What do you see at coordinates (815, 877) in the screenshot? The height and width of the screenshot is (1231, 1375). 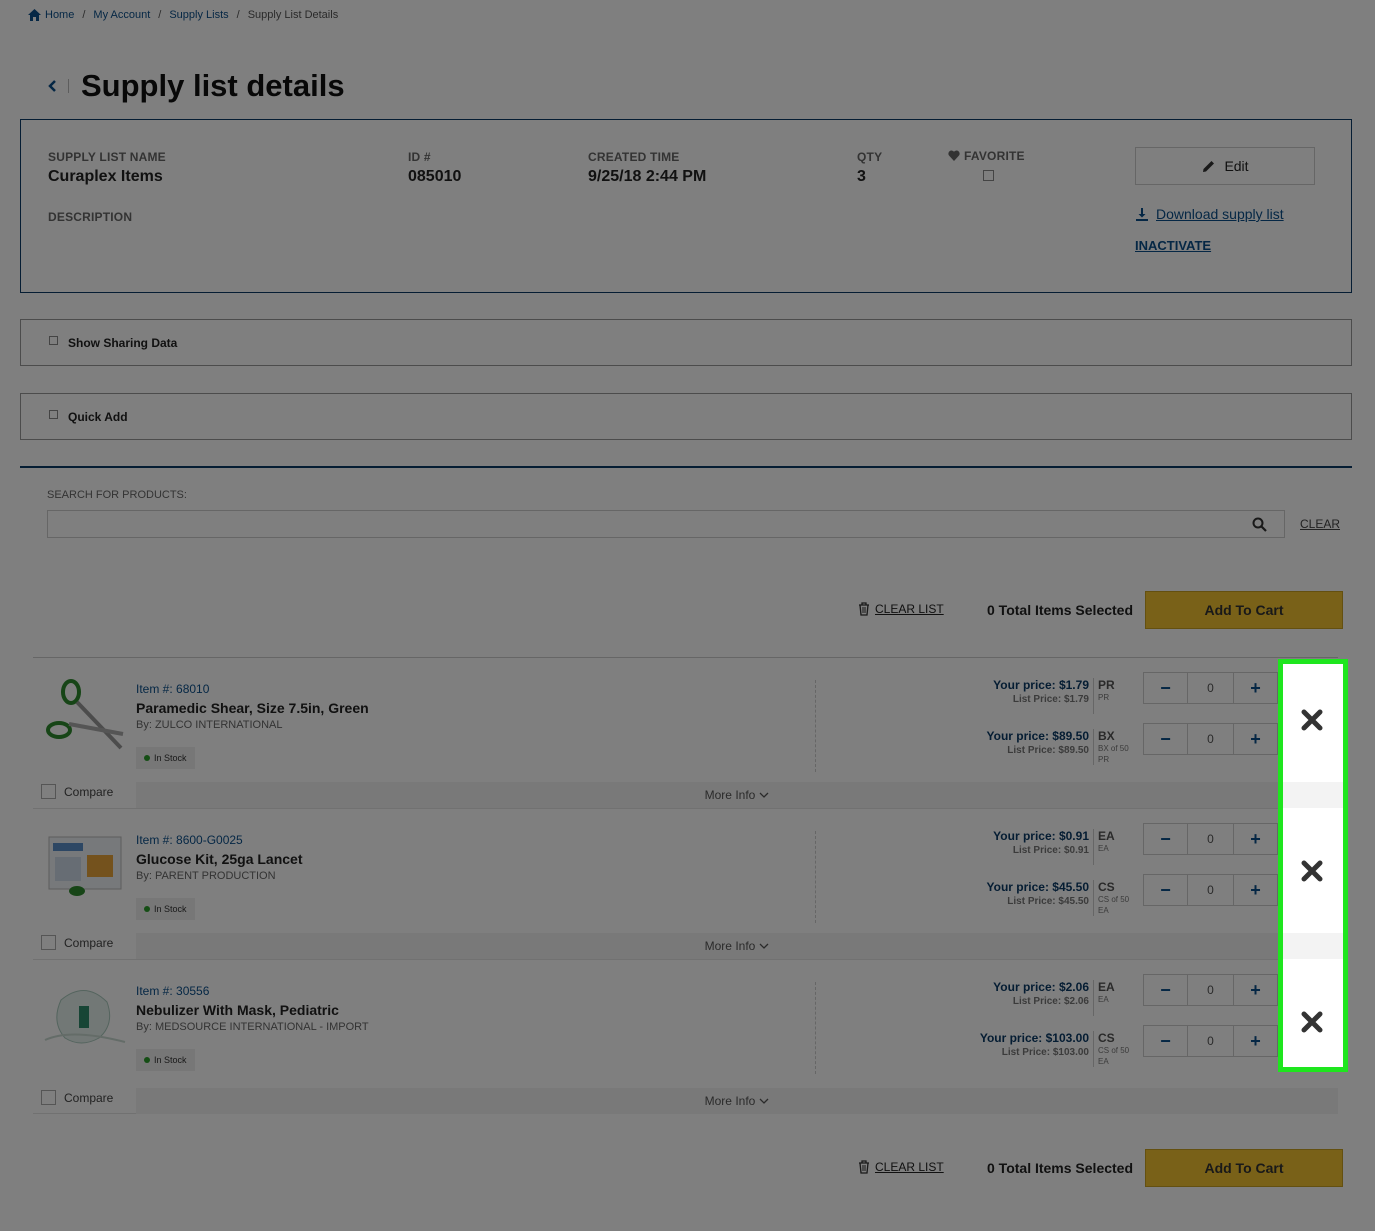 I see `row-divider` at bounding box center [815, 877].